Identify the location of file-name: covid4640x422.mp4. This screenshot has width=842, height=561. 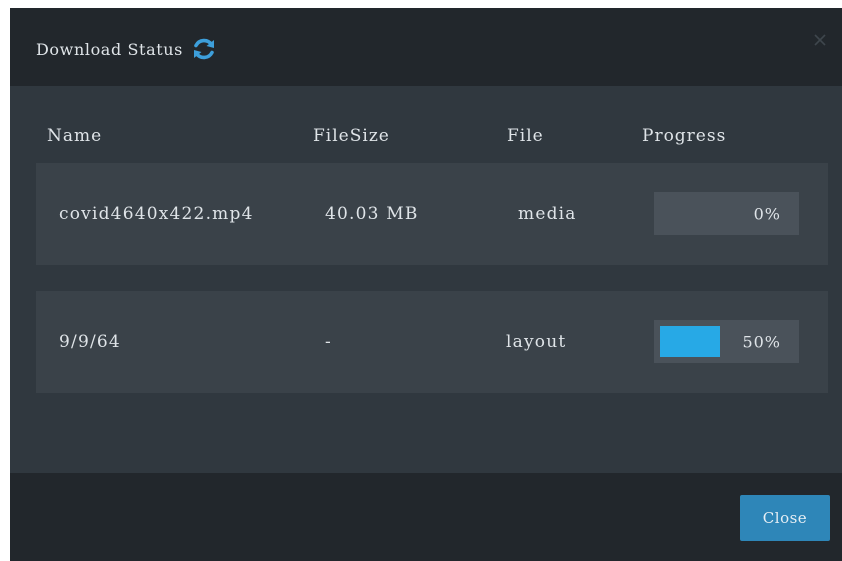
(156, 214).